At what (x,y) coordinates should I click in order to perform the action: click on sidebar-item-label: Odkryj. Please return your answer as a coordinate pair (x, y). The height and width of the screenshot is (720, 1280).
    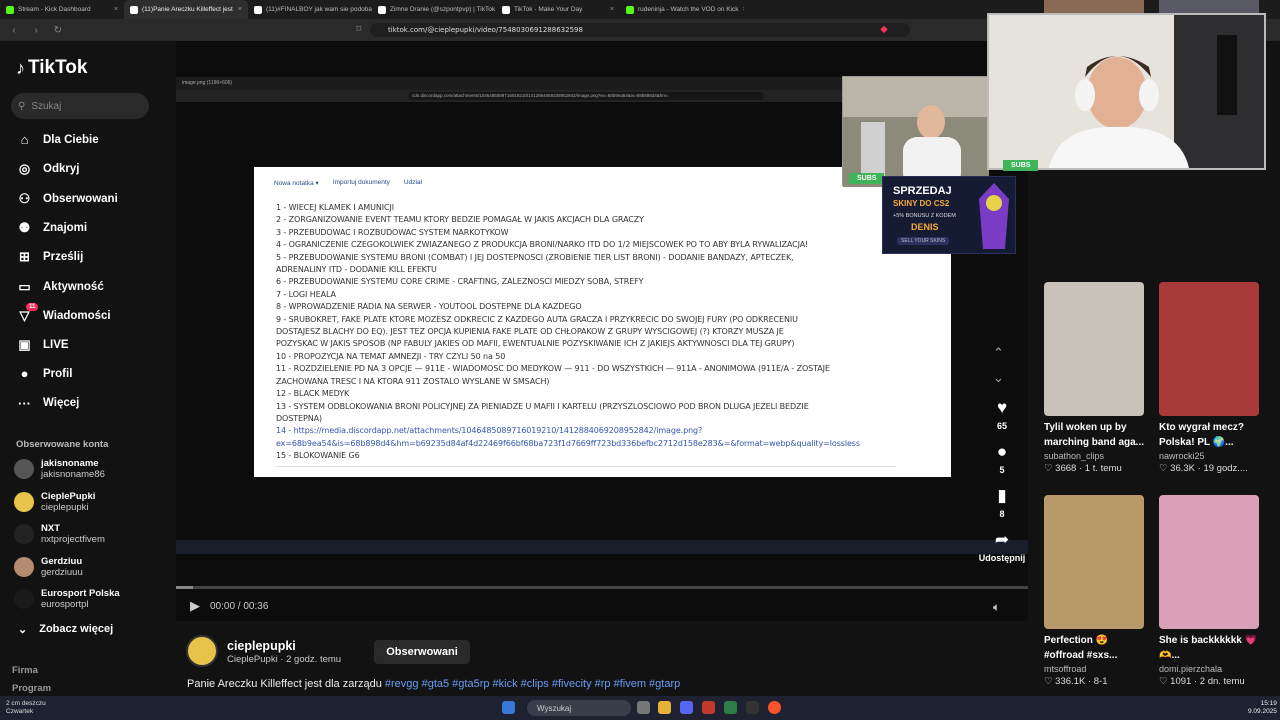
    Looking at the image, I should click on (61, 169).